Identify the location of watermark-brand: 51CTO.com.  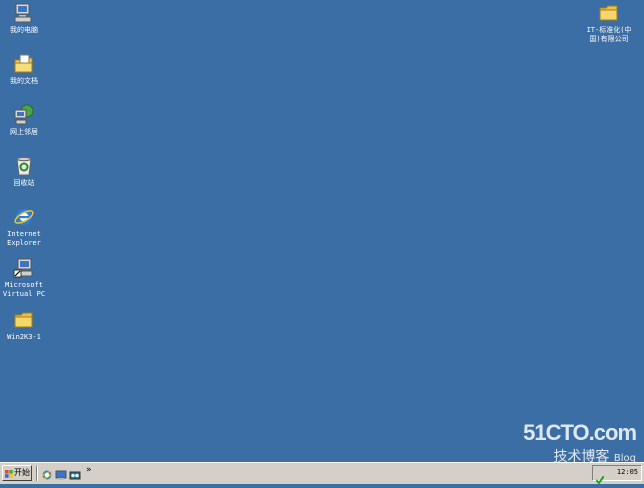
(580, 432).